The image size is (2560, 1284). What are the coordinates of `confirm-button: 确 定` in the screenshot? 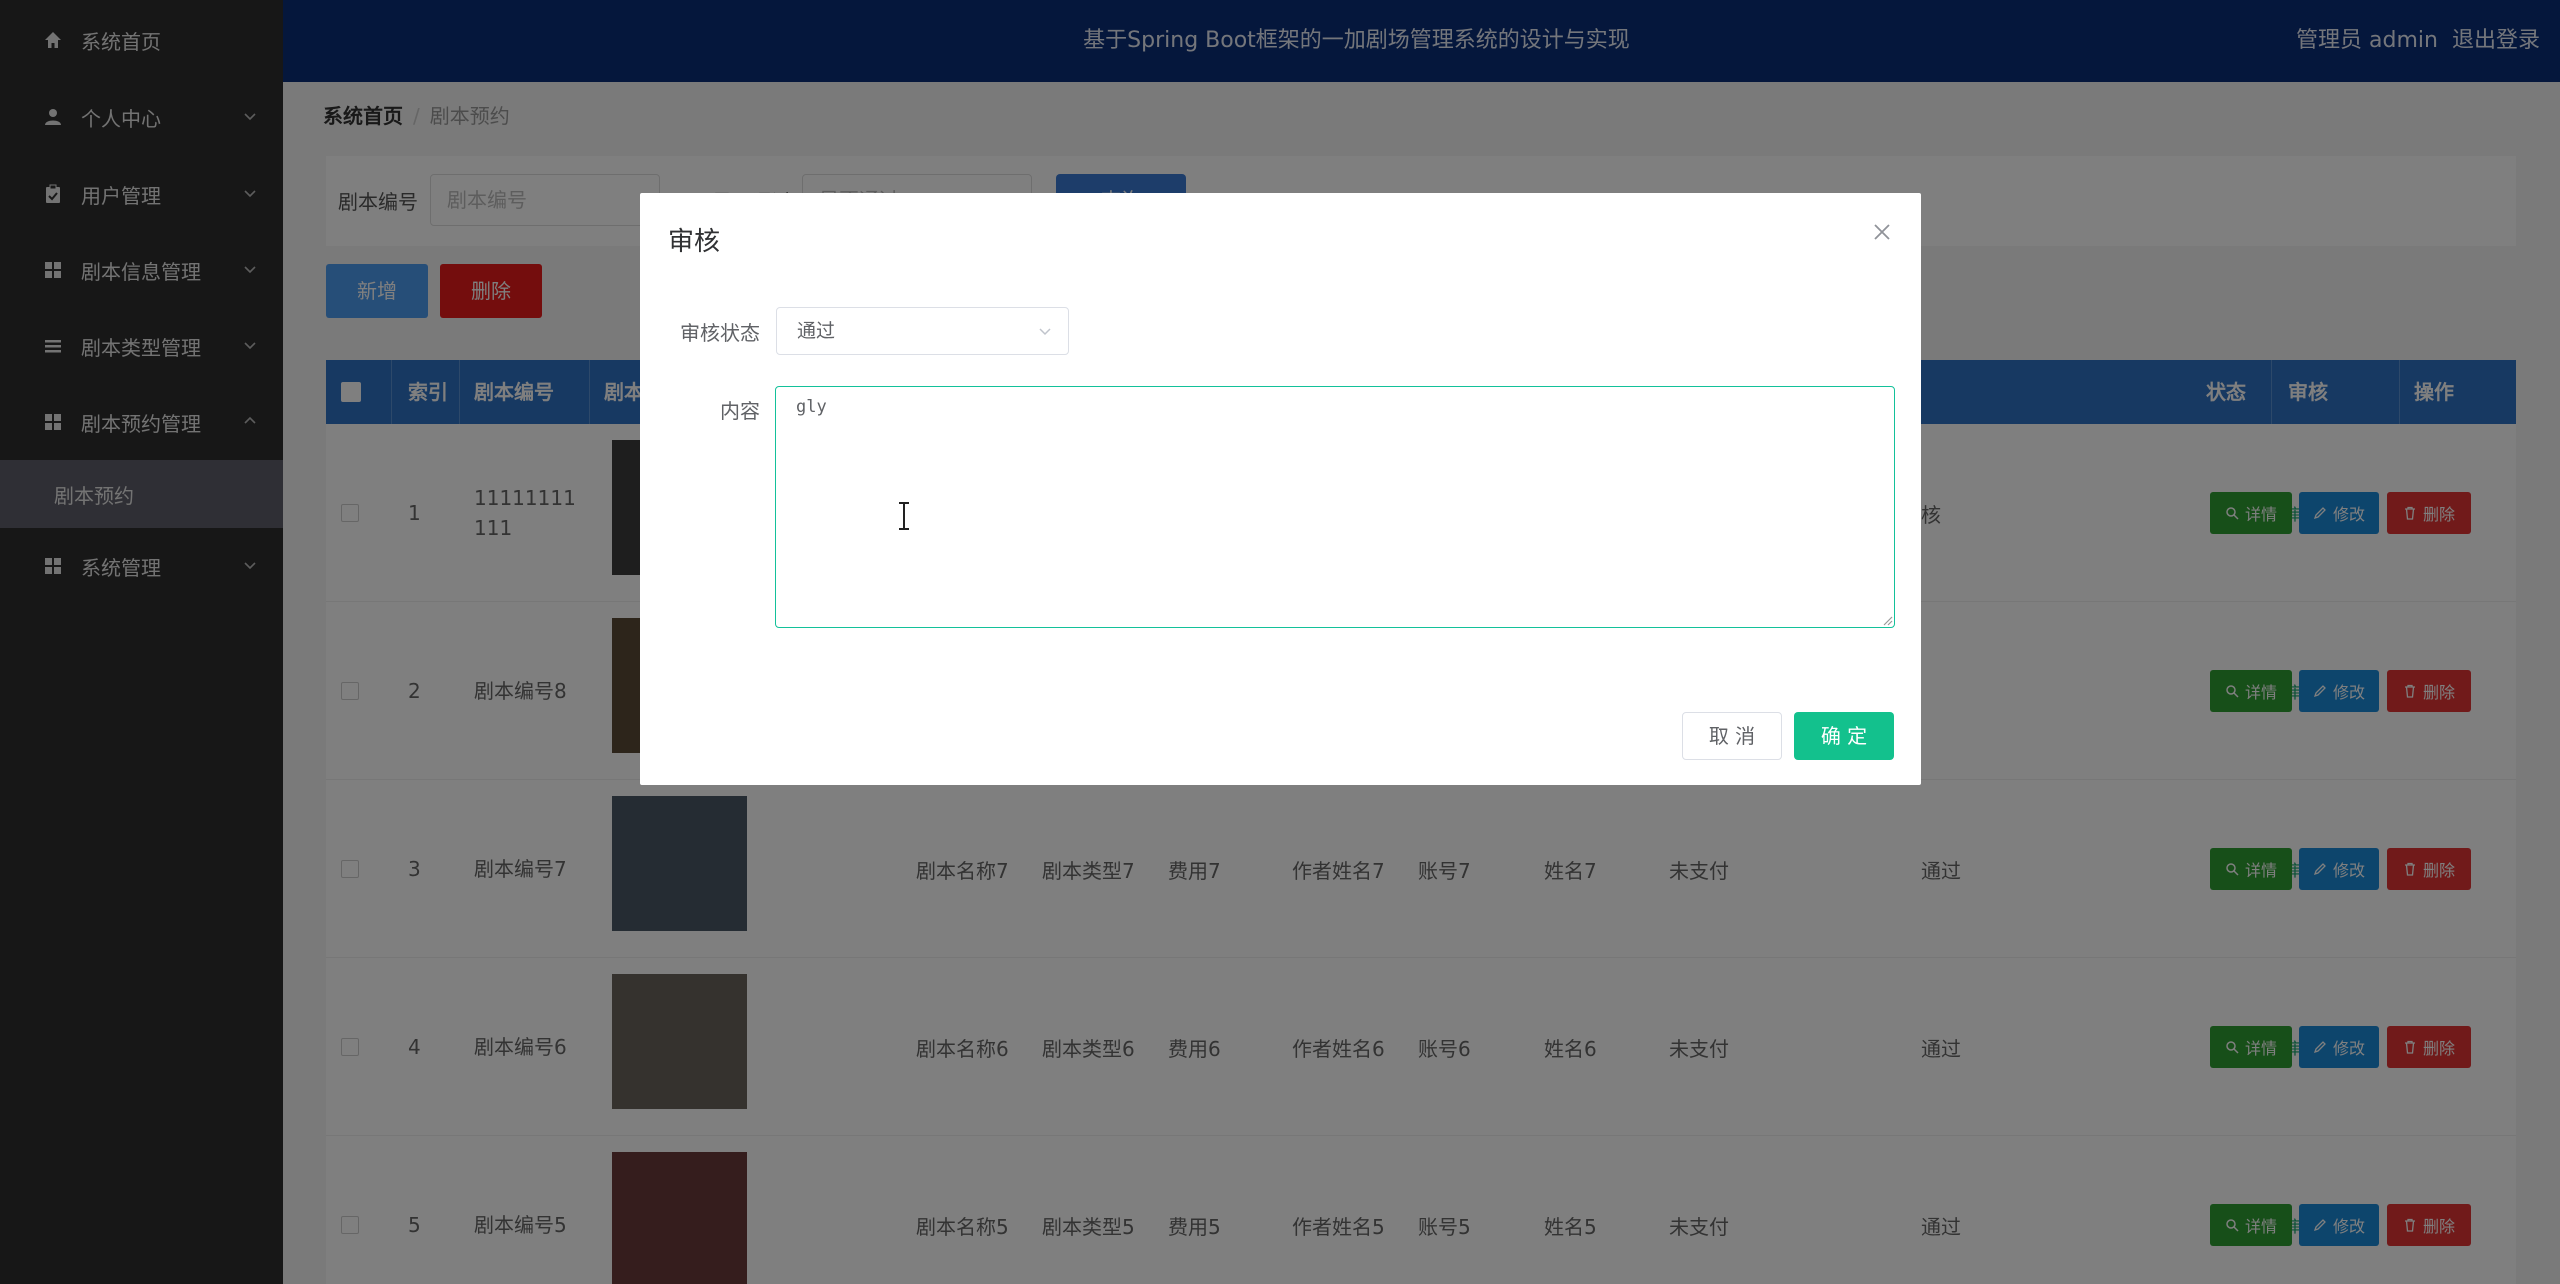 It's located at (1844, 736).